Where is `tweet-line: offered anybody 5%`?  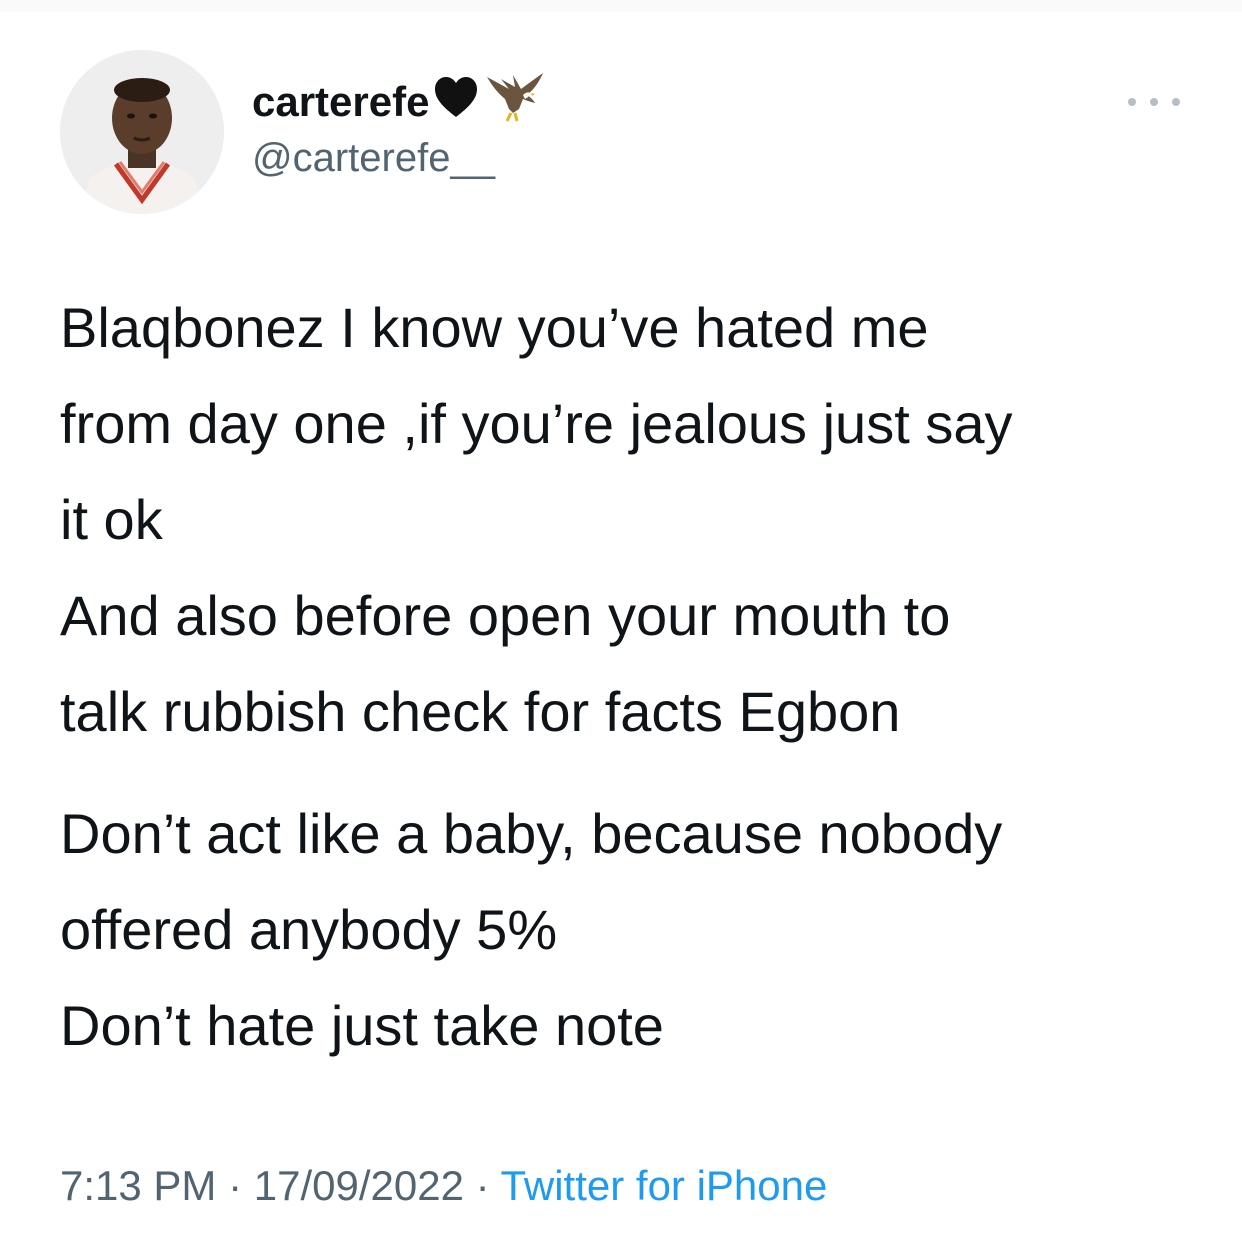
tweet-line: offered anybody 5% is located at coordinates (309, 929).